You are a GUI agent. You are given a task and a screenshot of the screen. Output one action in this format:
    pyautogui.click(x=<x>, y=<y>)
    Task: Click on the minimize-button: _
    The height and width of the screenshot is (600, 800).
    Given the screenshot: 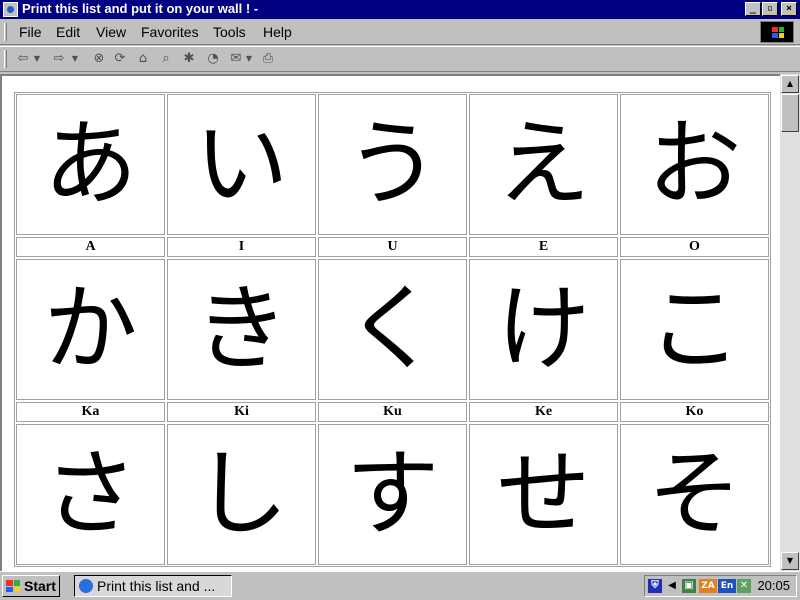 What is the action you would take?
    pyautogui.click(x=753, y=9)
    